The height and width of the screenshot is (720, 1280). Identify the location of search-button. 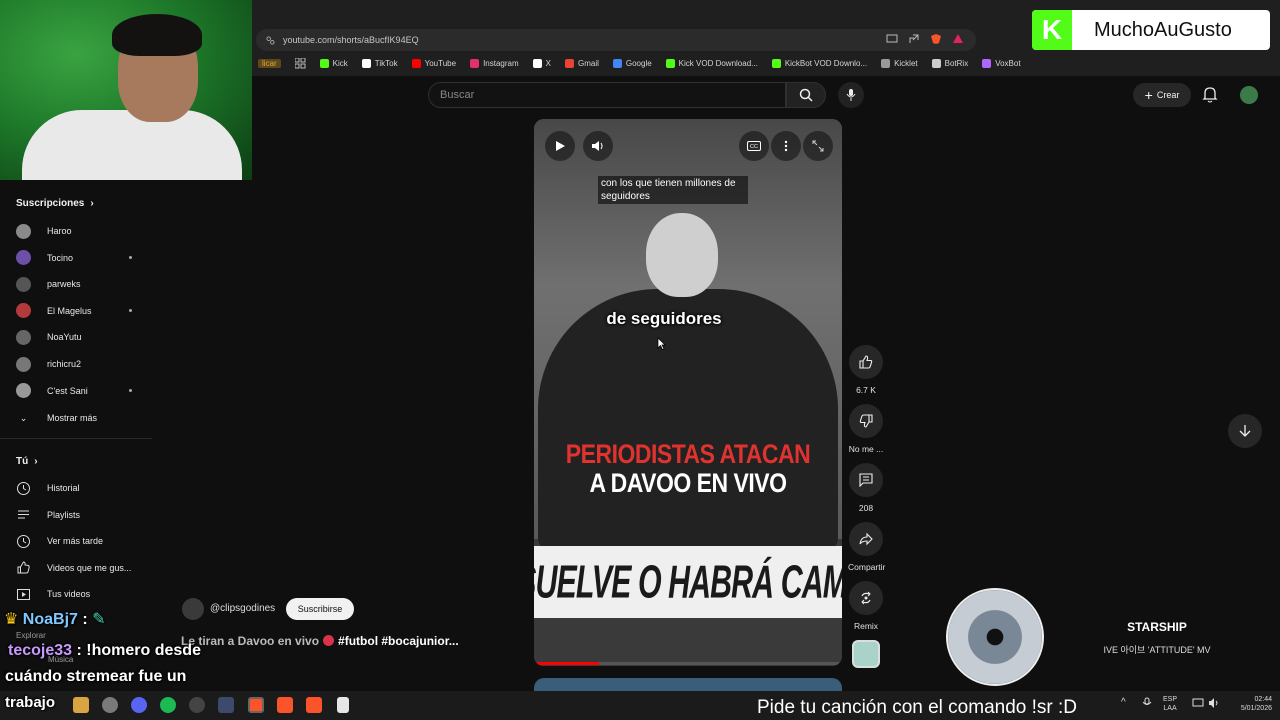
(806, 95).